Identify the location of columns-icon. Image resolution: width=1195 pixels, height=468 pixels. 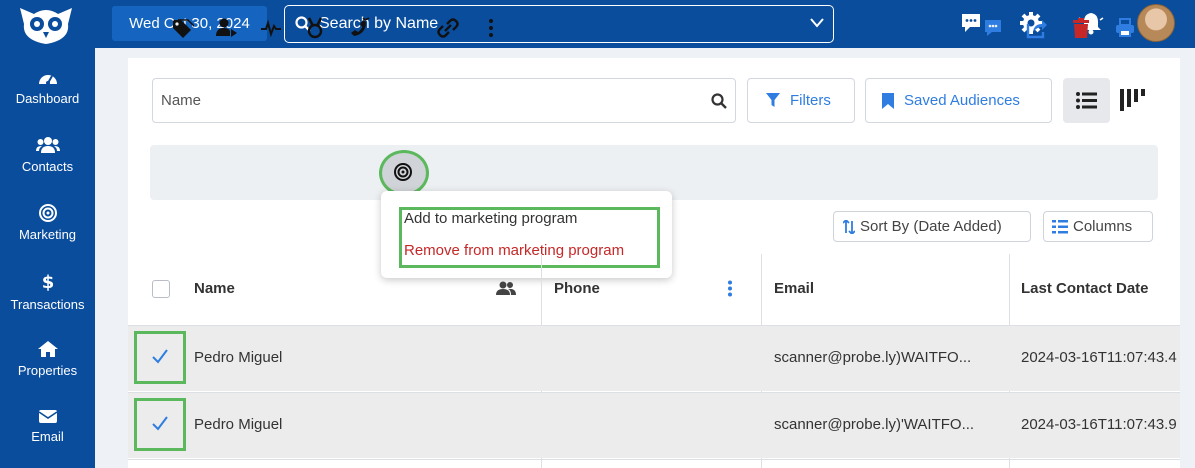
(1060, 227).